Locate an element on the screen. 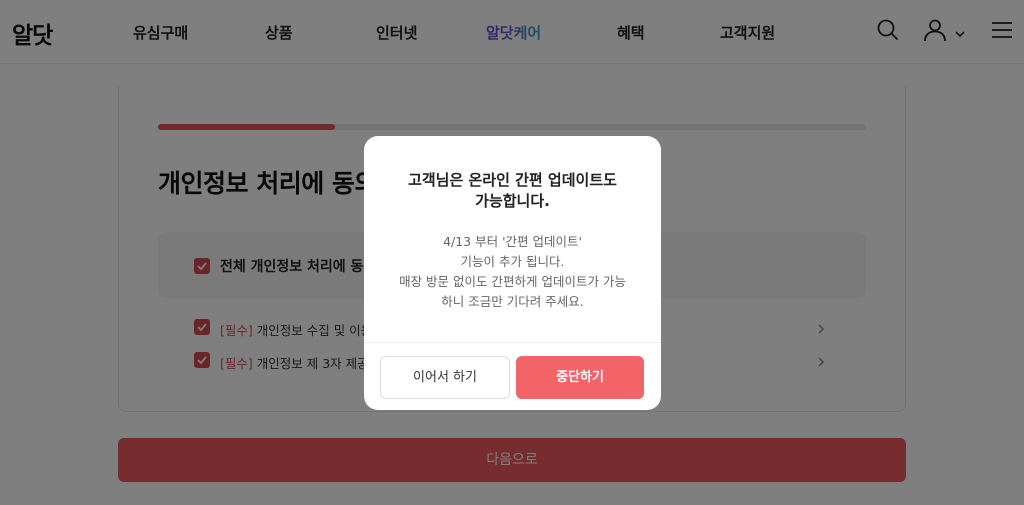 The height and width of the screenshot is (505, 1024). modal-divider is located at coordinates (512, 342).